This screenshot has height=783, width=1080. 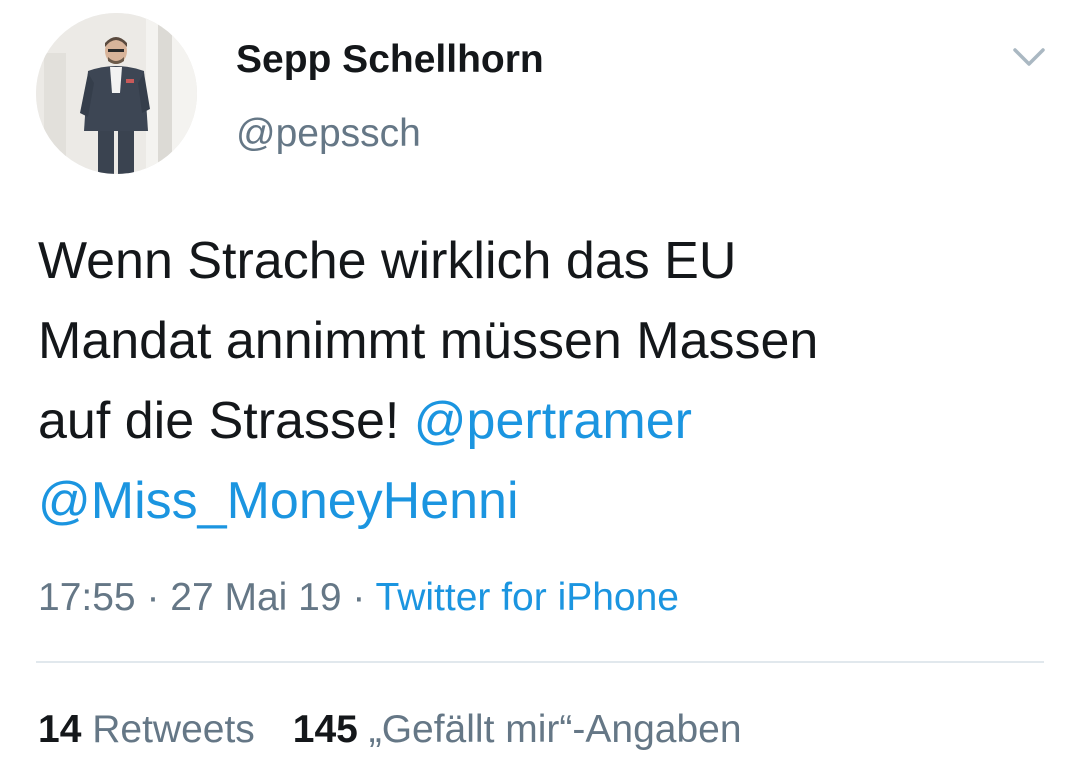 I want to click on tweet-date: 27 Mai 19, so click(x=256, y=597).